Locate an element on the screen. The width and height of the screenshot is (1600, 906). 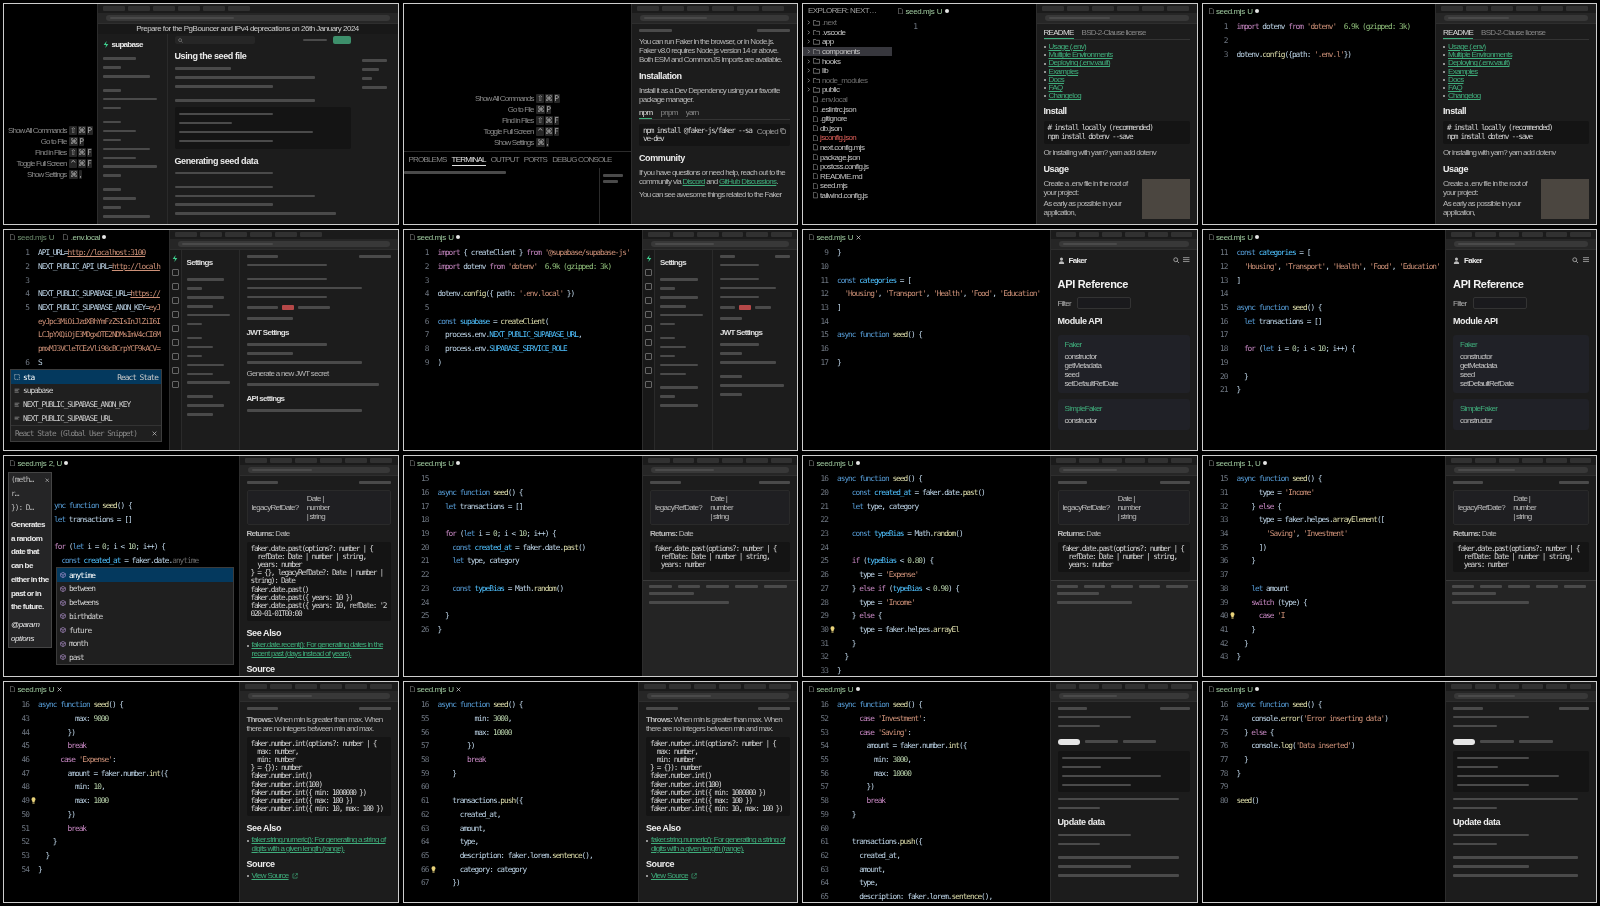
tree-item: package.json is located at coordinates (847, 157).